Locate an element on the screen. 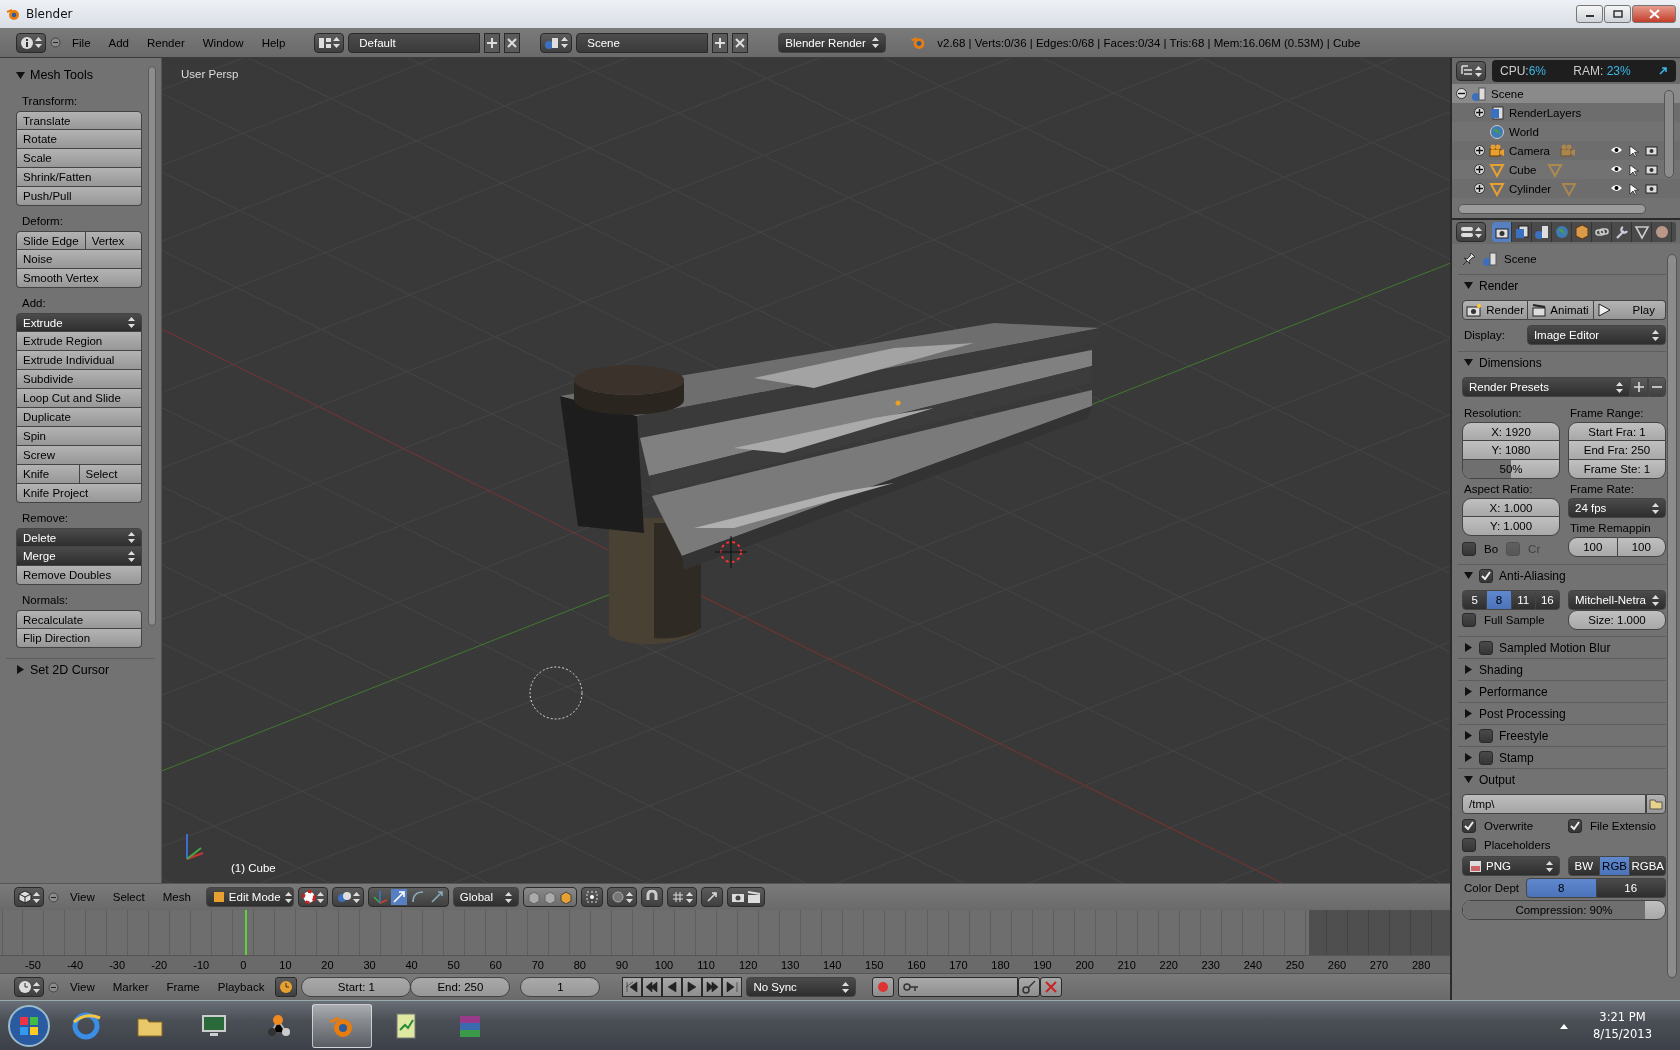 This screenshot has height=1050, width=1680. scrollbar is located at coordinates (152, 346).